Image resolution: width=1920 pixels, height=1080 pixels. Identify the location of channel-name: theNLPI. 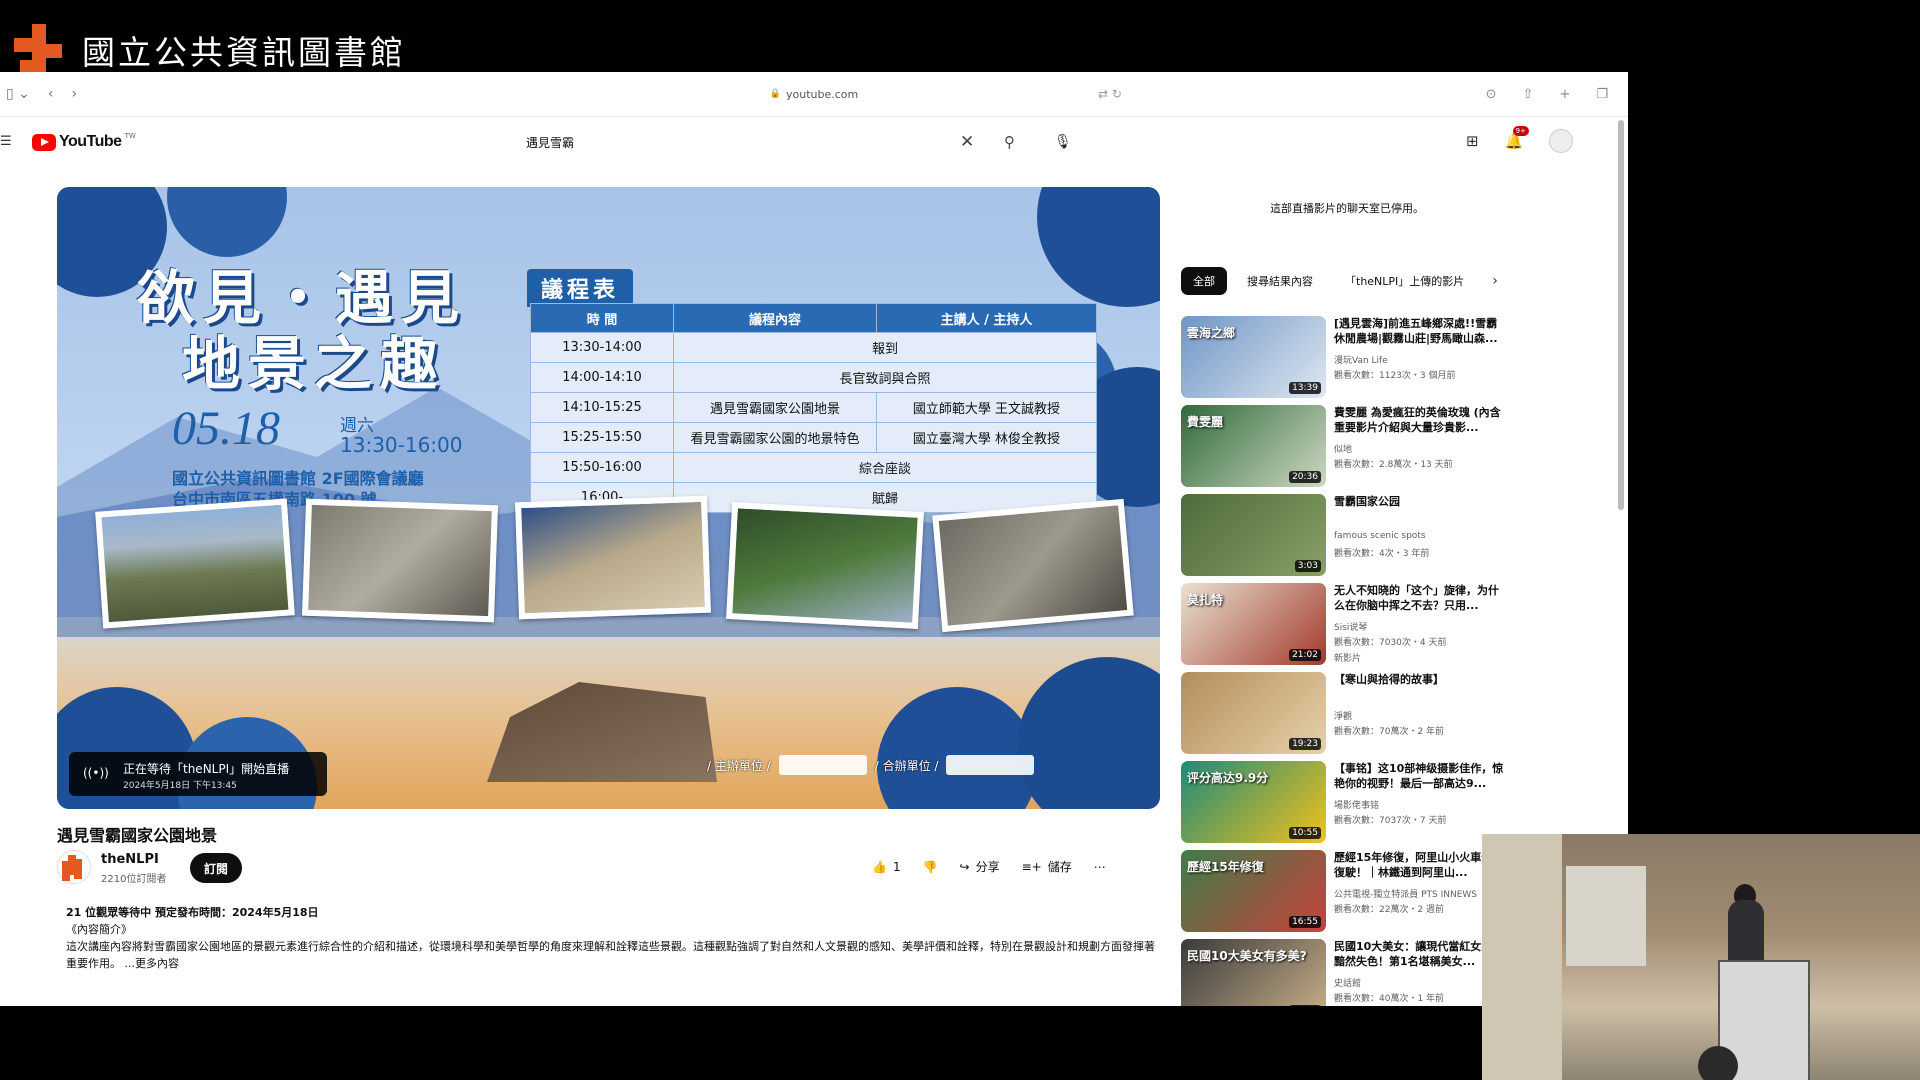
(130, 859).